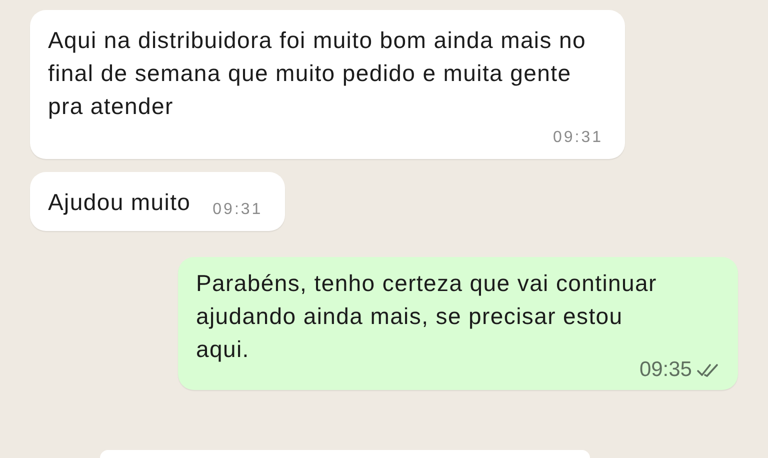 The image size is (768, 458). I want to click on message-text: Ajudou muito, so click(119, 202).